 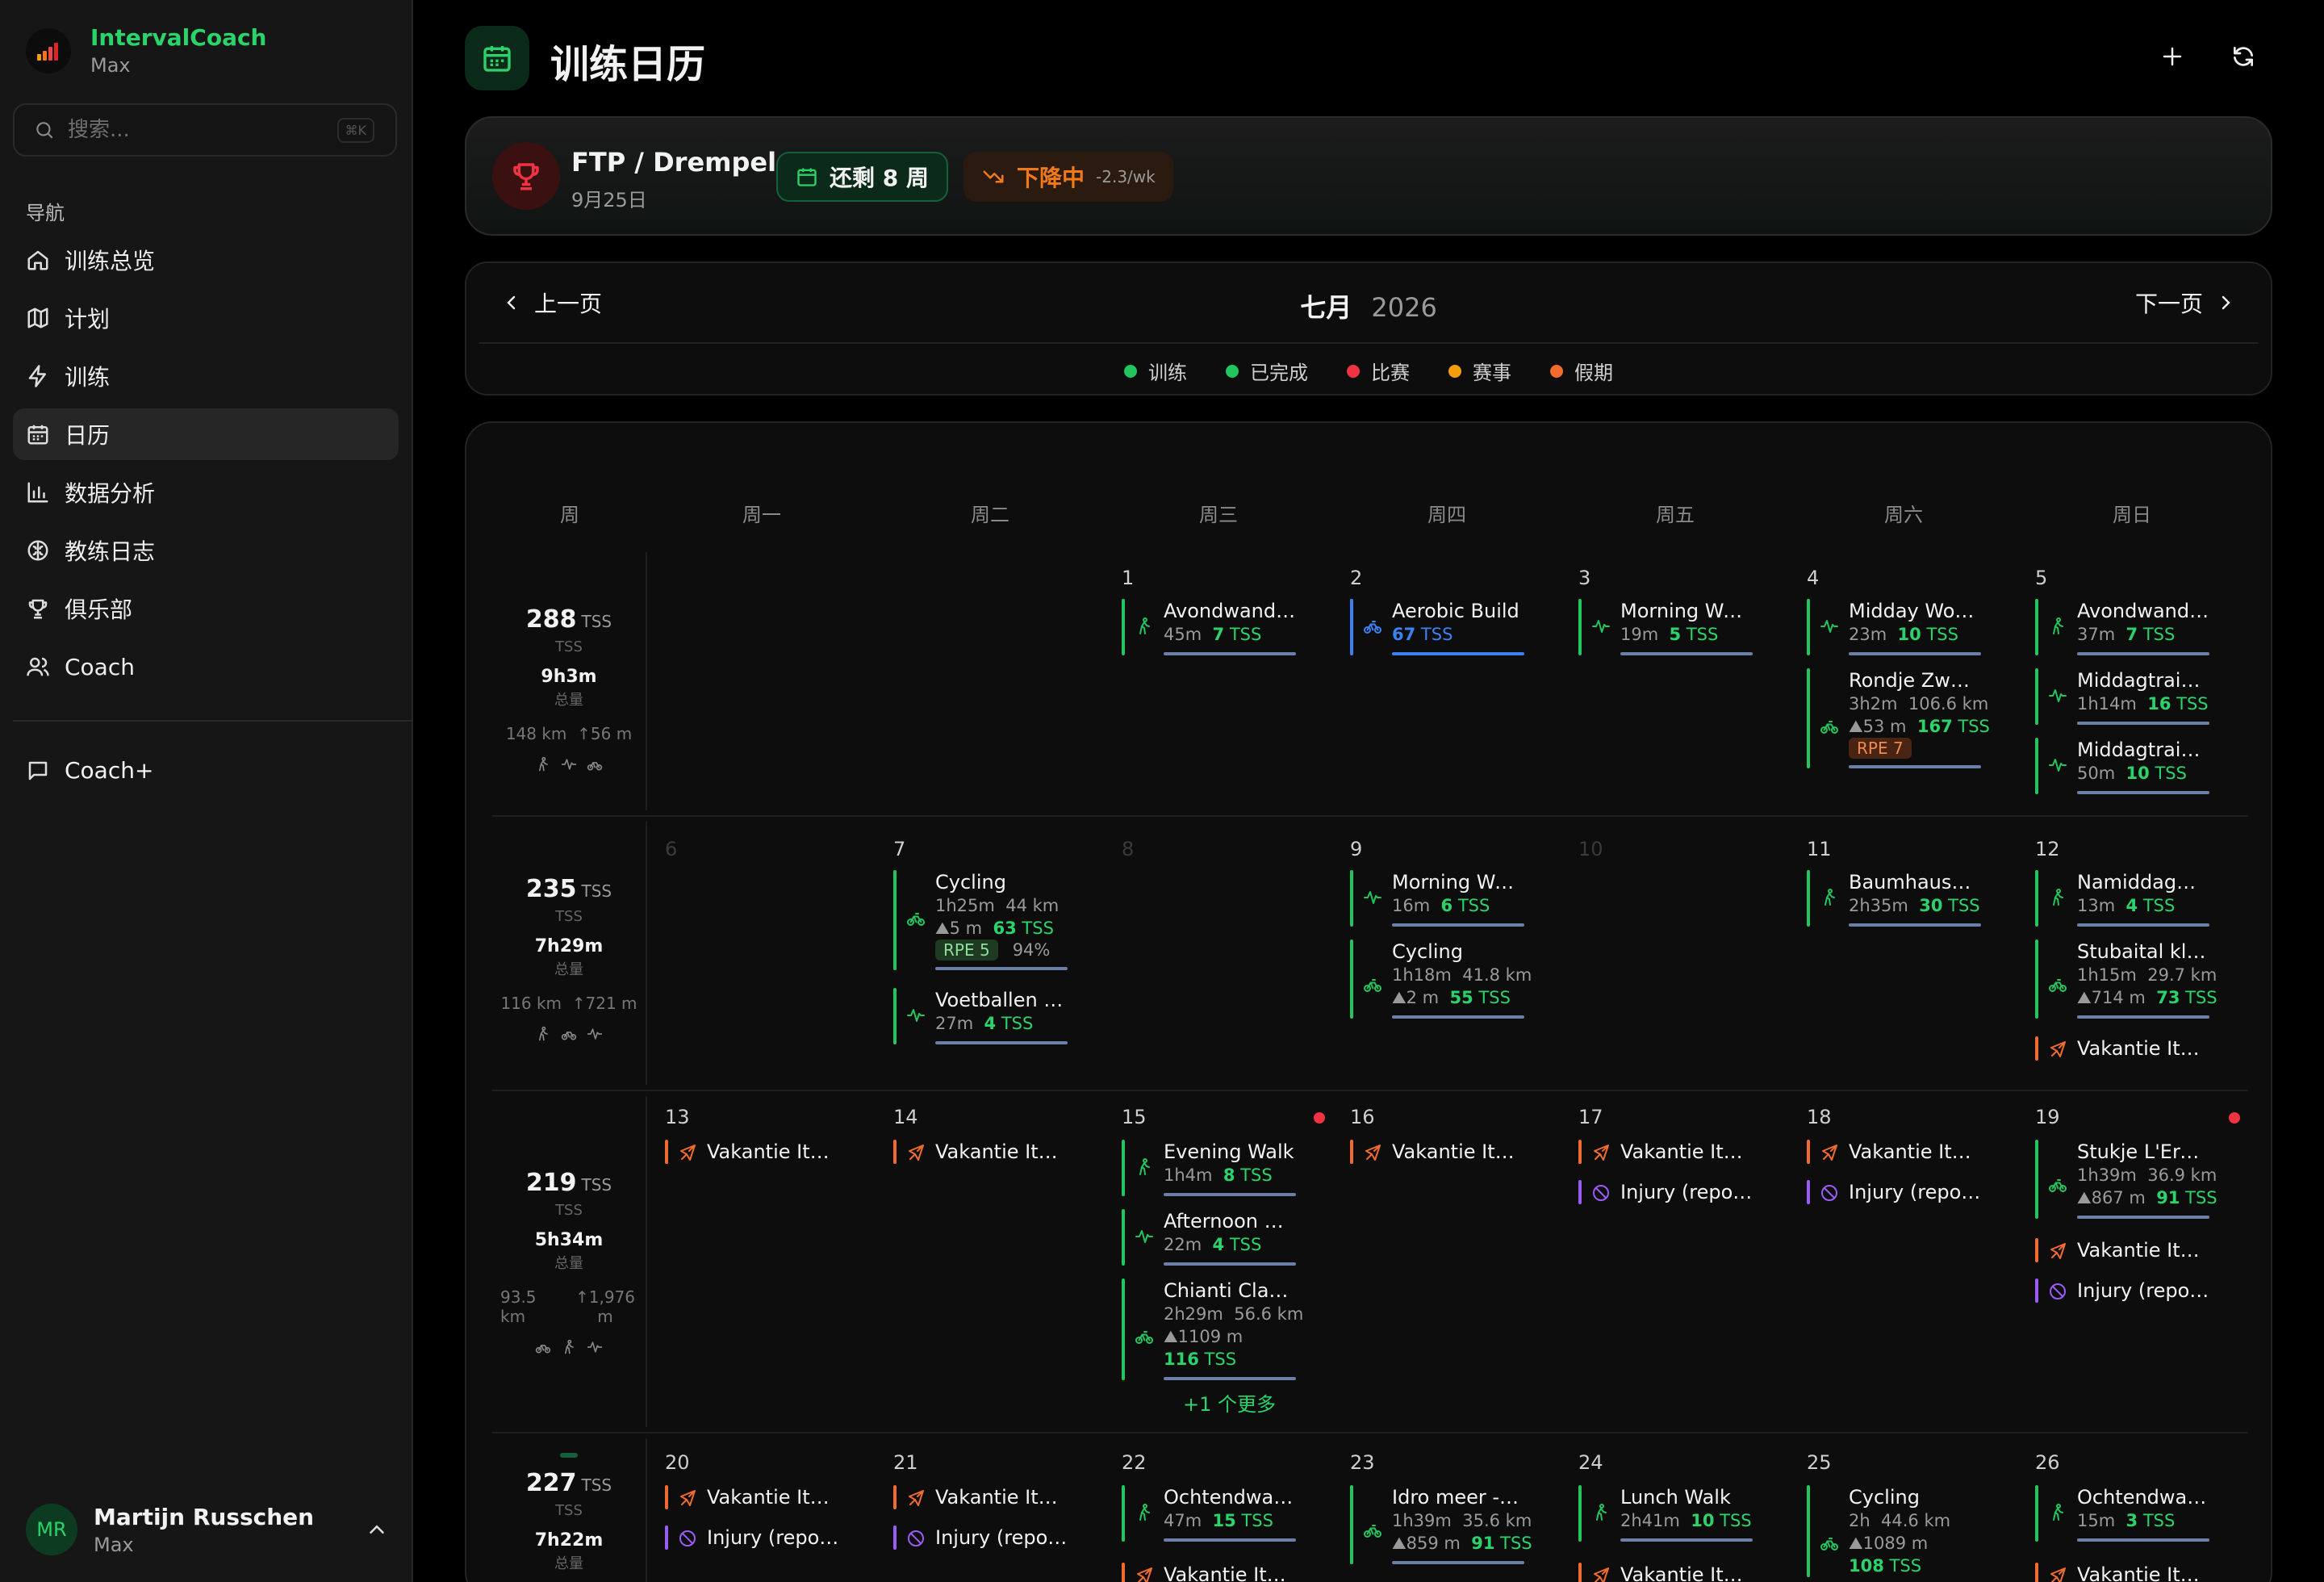 I want to click on page-calendar-icon, so click(x=497, y=58).